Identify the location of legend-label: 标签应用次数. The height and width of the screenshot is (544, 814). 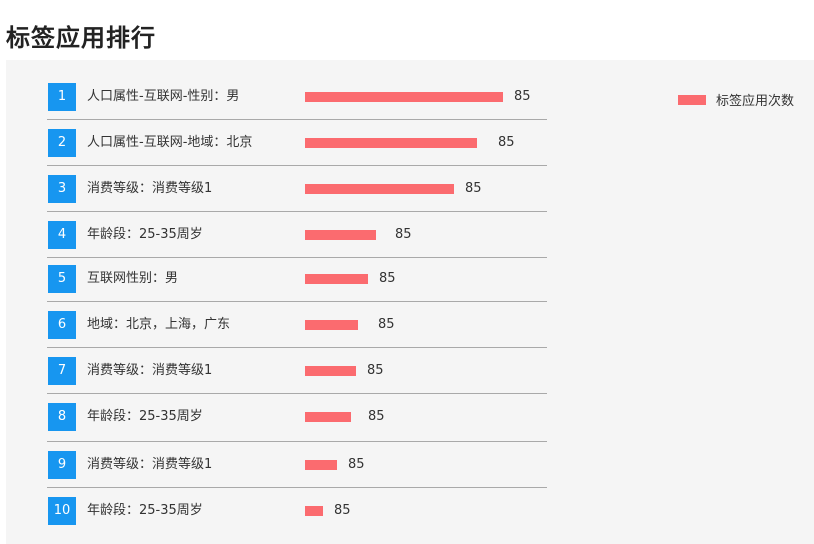
(755, 101).